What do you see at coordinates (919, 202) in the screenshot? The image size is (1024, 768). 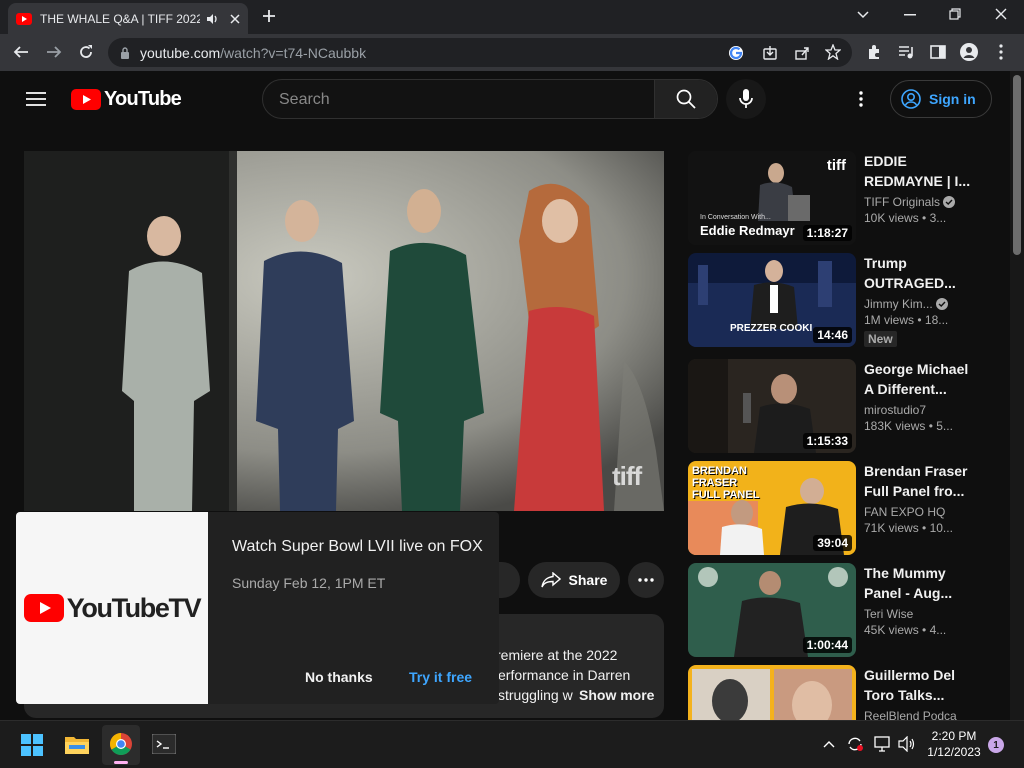 I see `channel-name: TIFF Originals` at bounding box center [919, 202].